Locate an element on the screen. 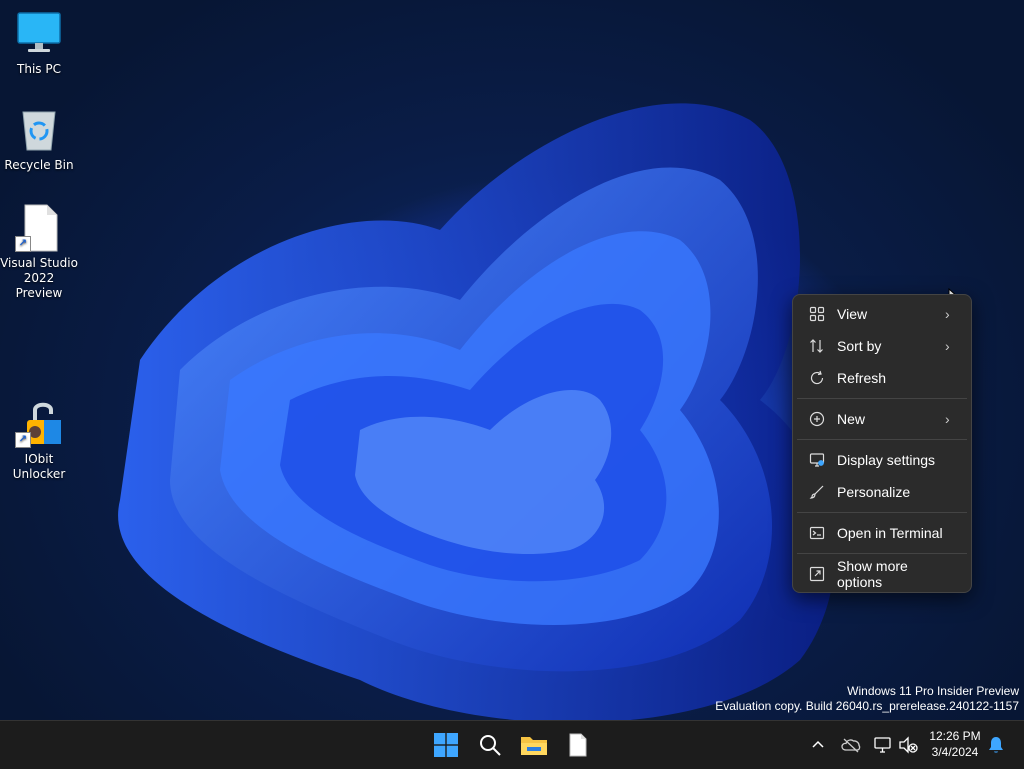 The height and width of the screenshot is (769, 1024). menu-item-label: View is located at coordinates (852, 314).